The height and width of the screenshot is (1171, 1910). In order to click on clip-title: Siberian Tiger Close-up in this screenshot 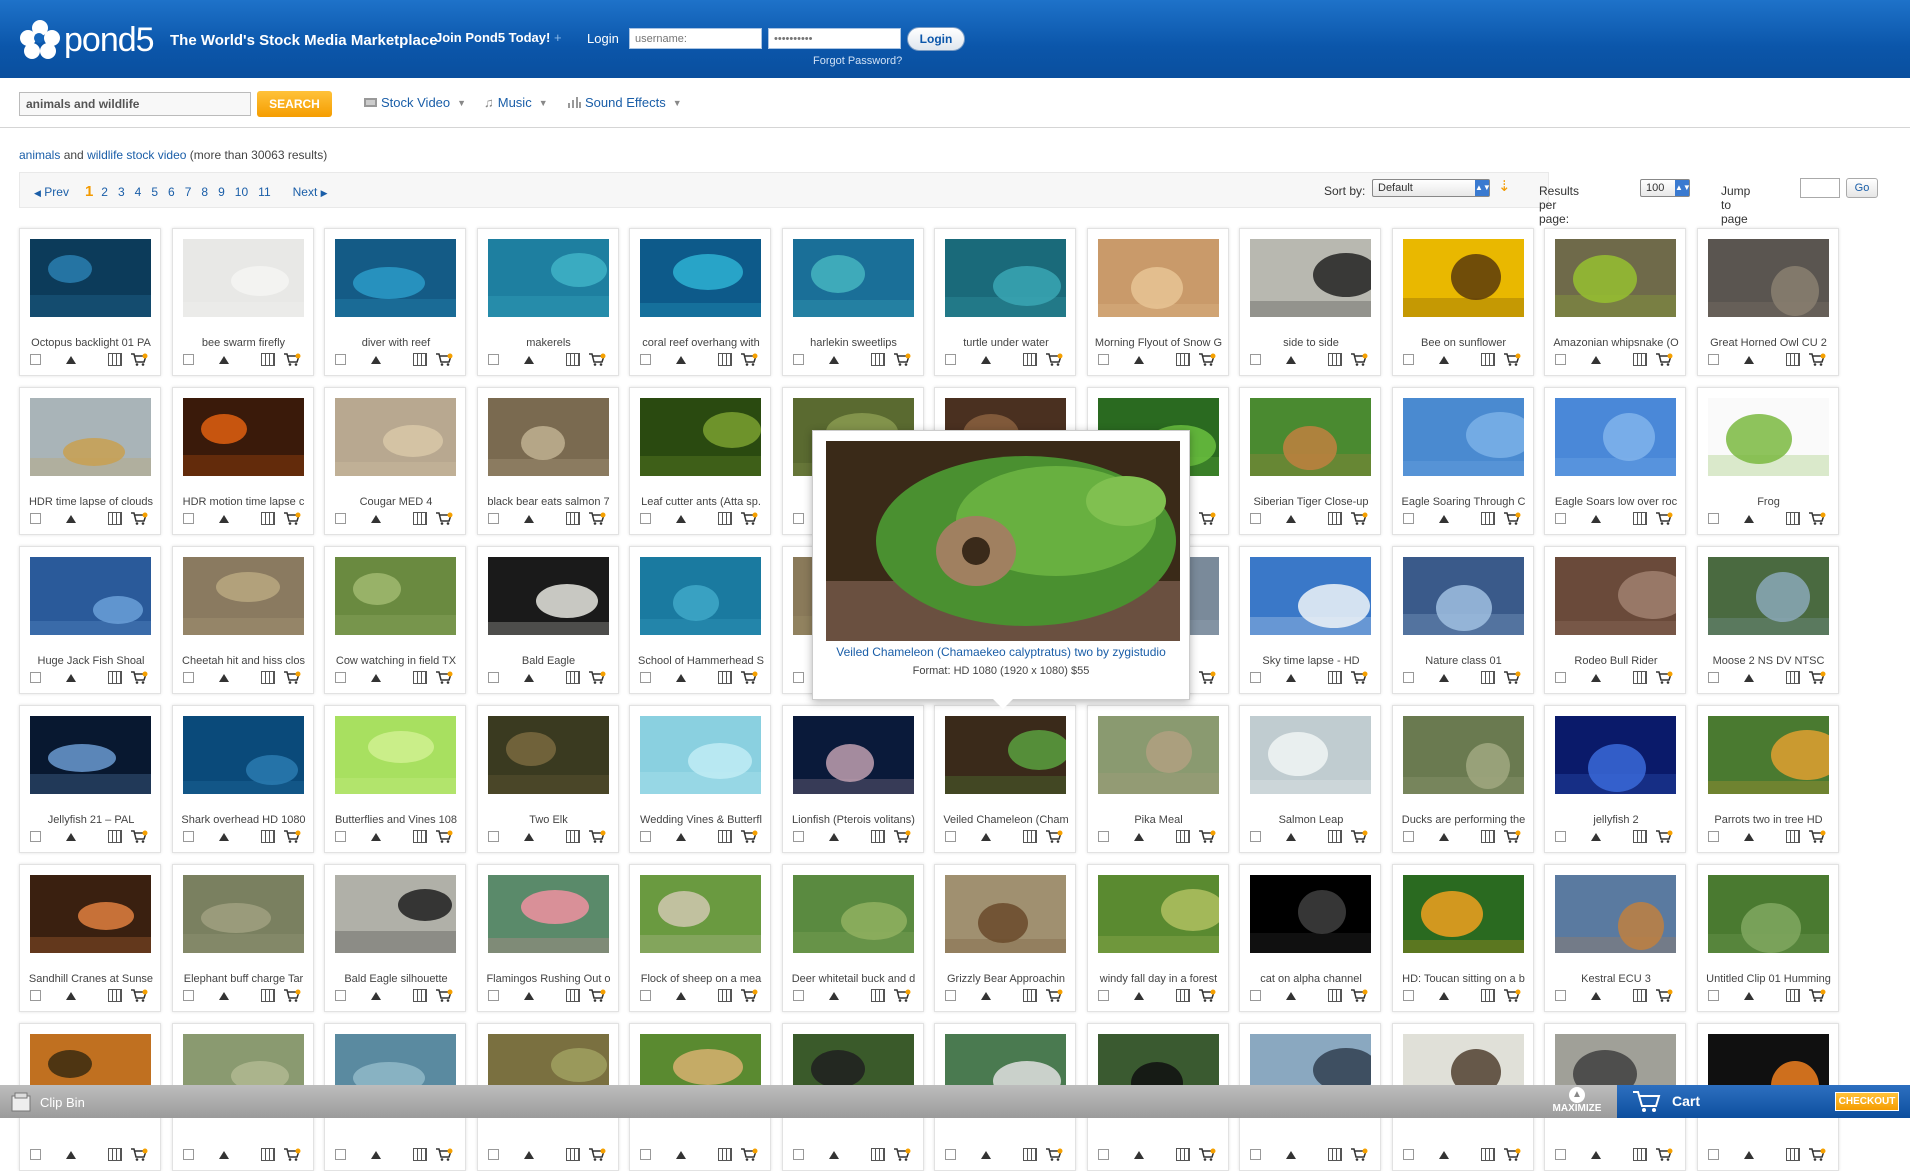, I will do `click(1311, 502)`.